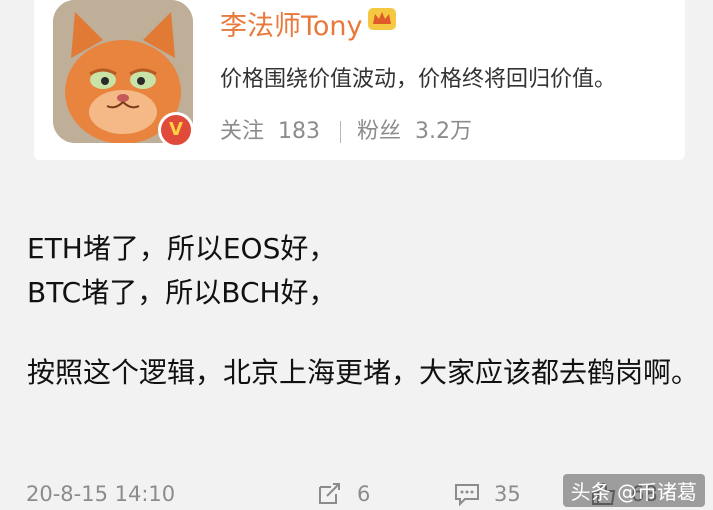  Describe the element at coordinates (363, 372) in the screenshot. I see `post-line: 按照这个逻辑，北京上海更堵，大家应该都去鹤岗啊。` at that location.